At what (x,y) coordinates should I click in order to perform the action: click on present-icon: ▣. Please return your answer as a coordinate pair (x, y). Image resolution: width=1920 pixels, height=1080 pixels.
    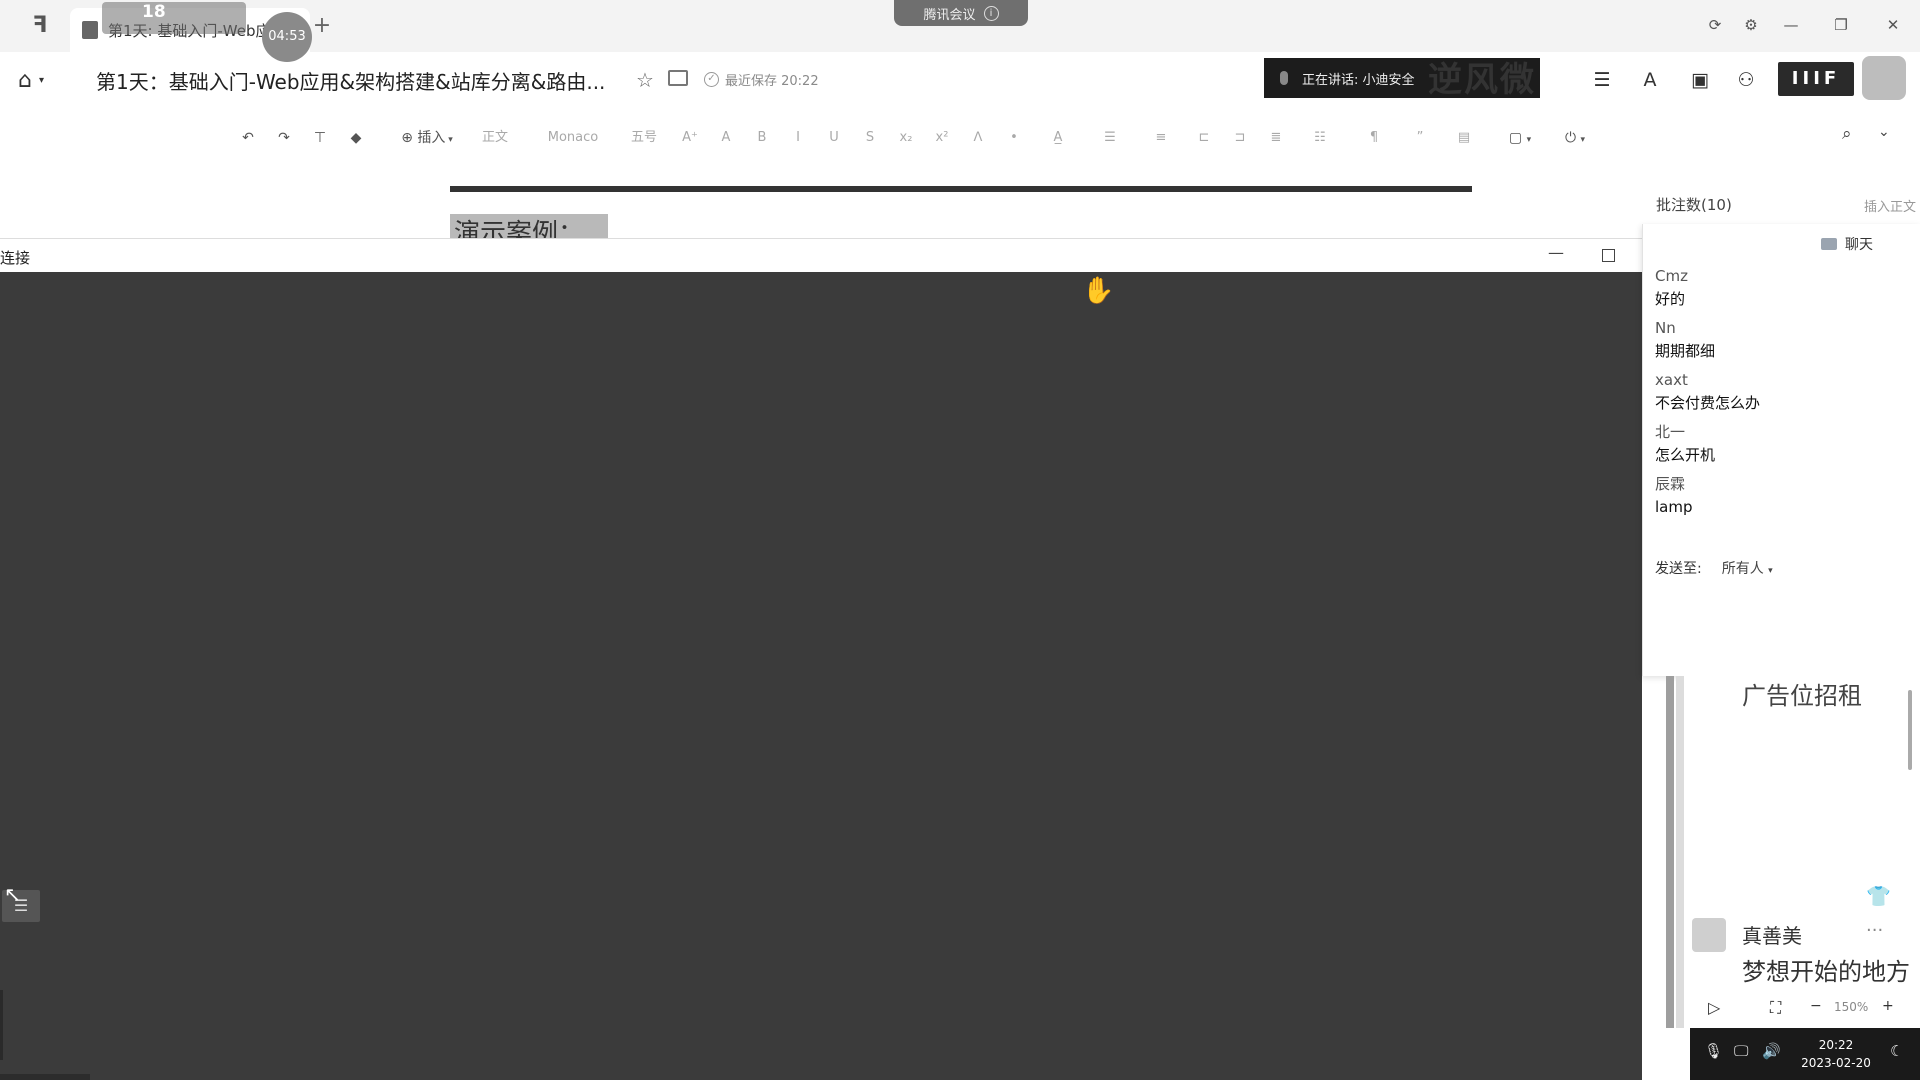
    Looking at the image, I should click on (1700, 80).